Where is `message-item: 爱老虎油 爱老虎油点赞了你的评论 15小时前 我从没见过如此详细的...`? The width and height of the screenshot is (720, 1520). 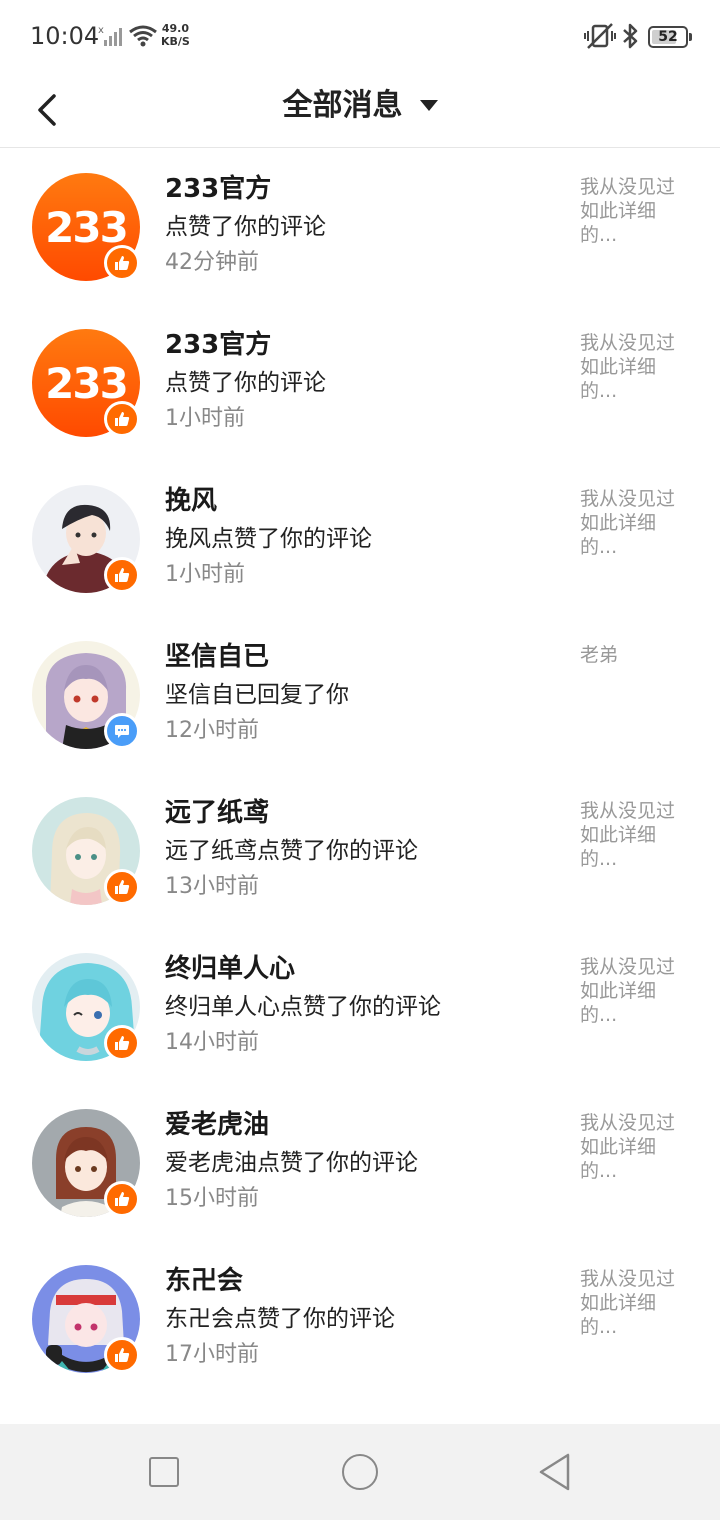
message-item: 爱老虎油 爱老虎油点赞了你的评论 15小时前 我从没见过如此详细的... is located at coordinates (360, 1163).